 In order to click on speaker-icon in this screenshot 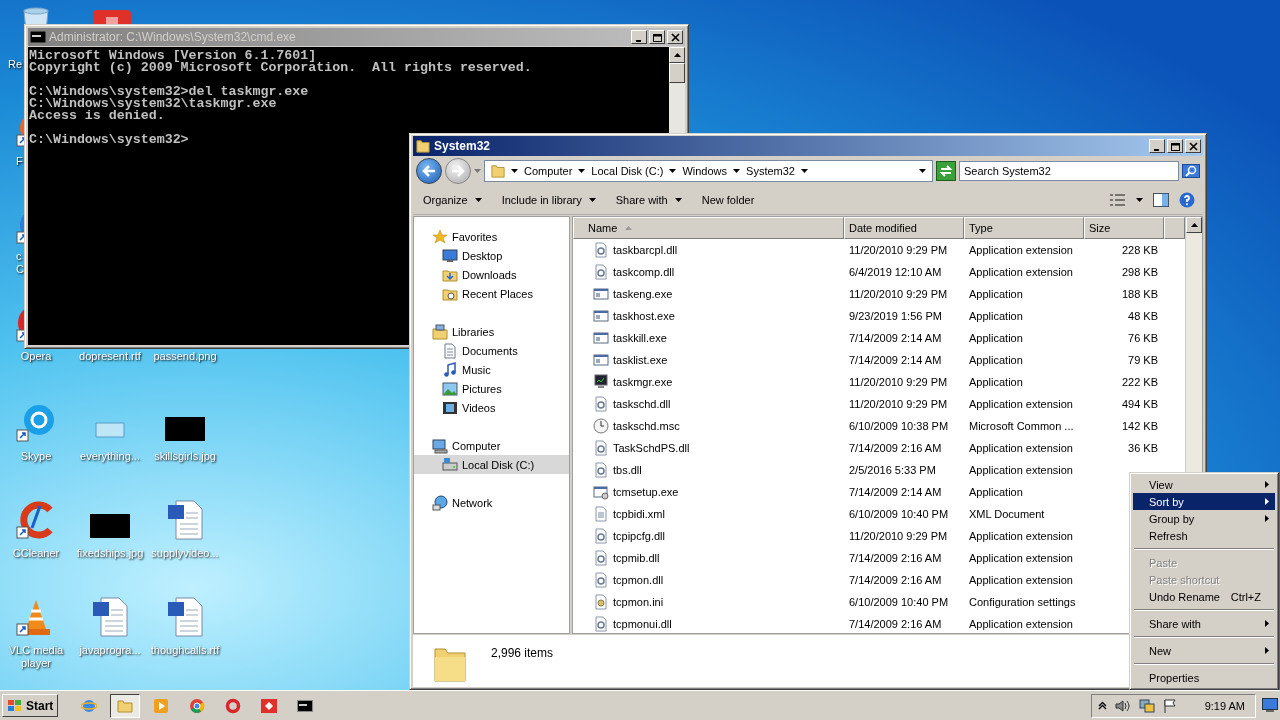, I will do `click(1122, 705)`.